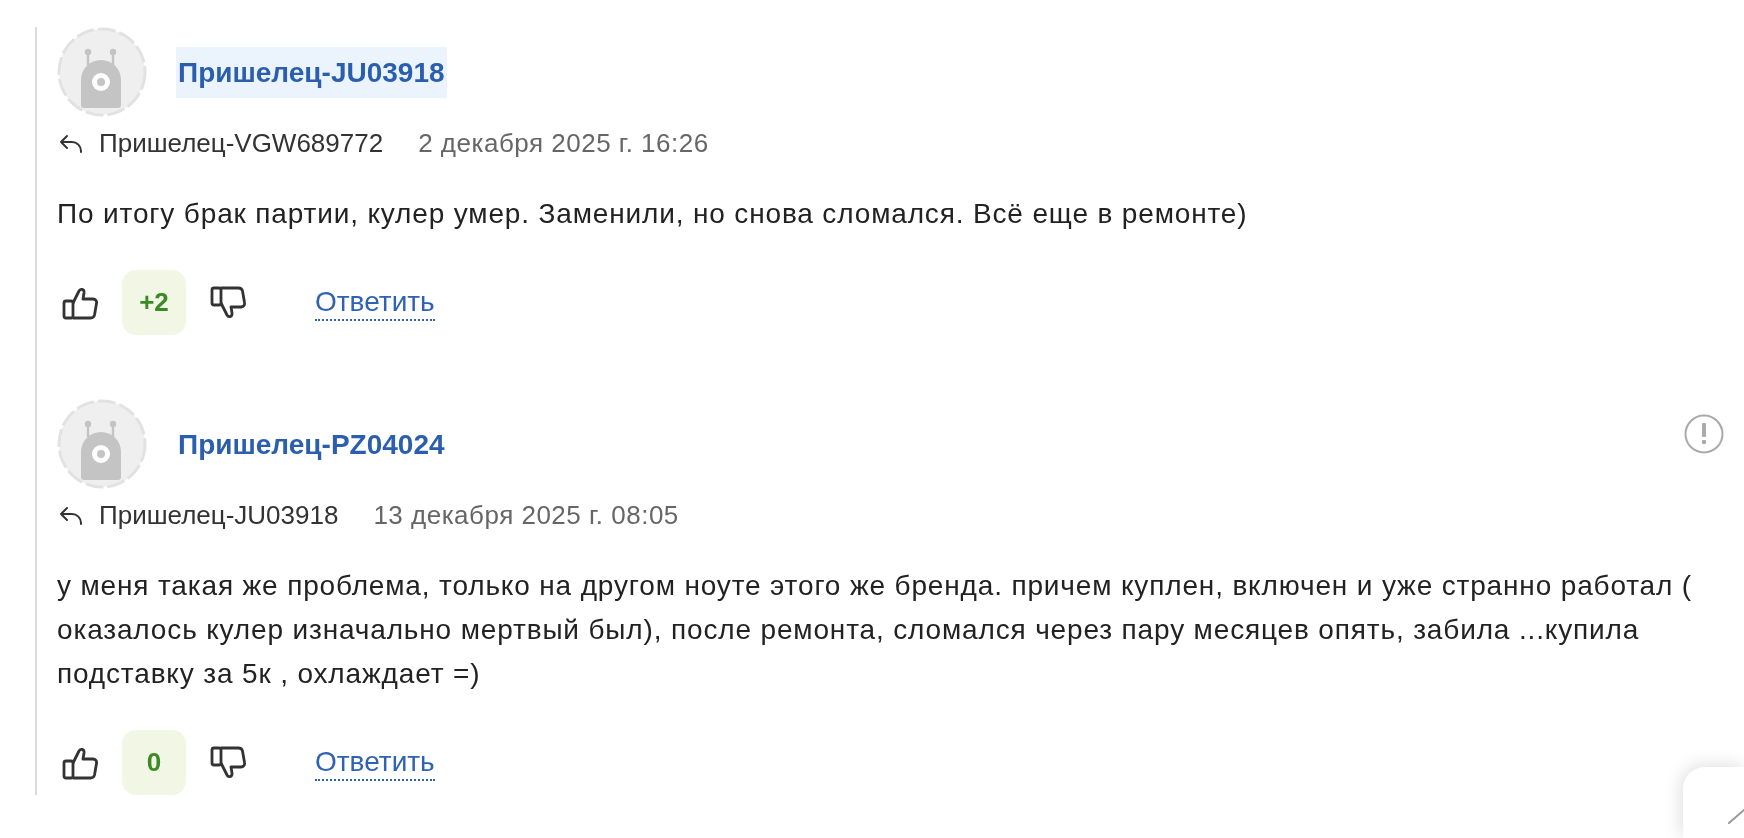  I want to click on slash-icon, so click(1736, 816).